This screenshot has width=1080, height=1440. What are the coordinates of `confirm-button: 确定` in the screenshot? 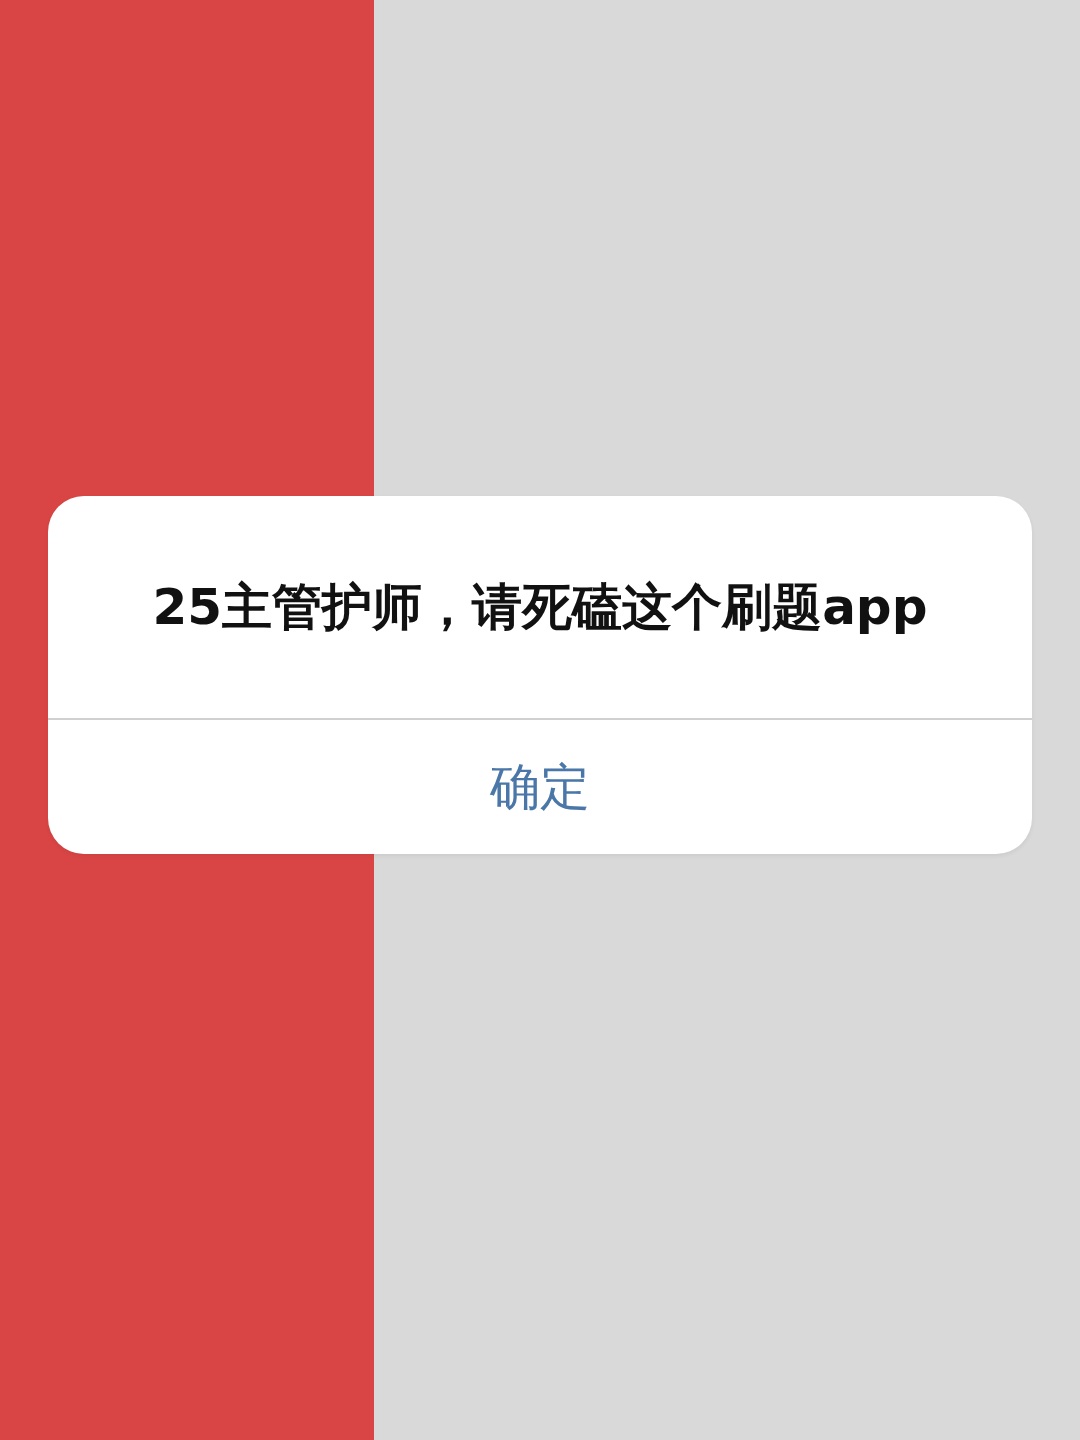 It's located at (540, 786).